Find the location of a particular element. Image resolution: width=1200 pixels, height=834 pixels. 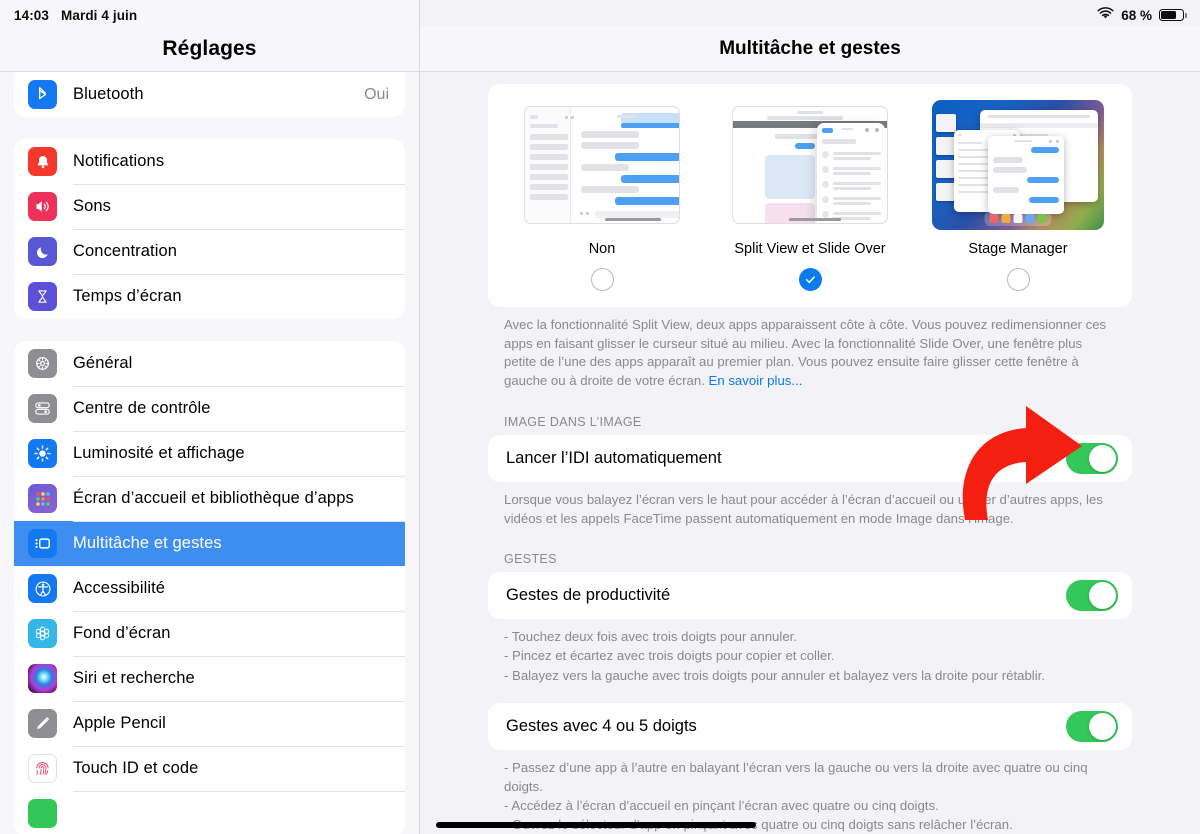

multifinger-gestures-label: Gestes avec 4 ou 5 doigts is located at coordinates (601, 725).